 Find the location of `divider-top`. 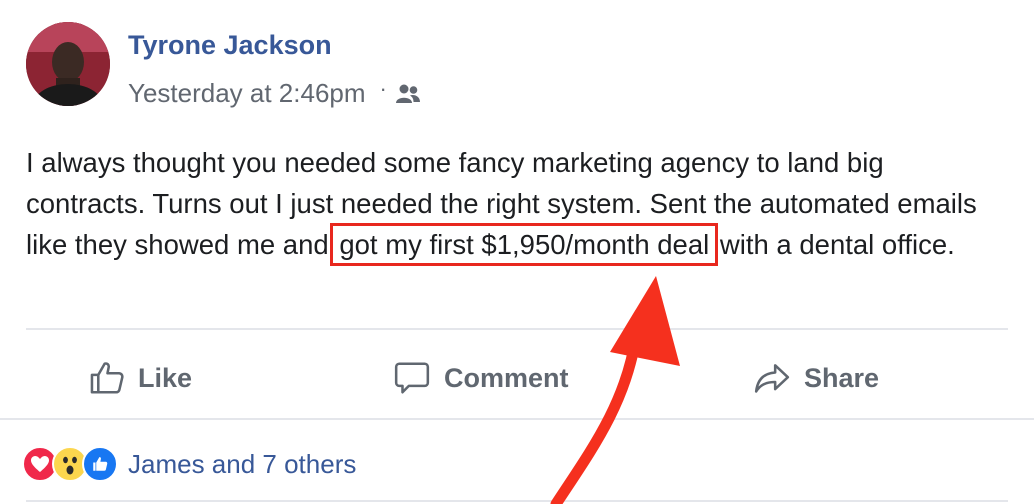

divider-top is located at coordinates (517, 329).